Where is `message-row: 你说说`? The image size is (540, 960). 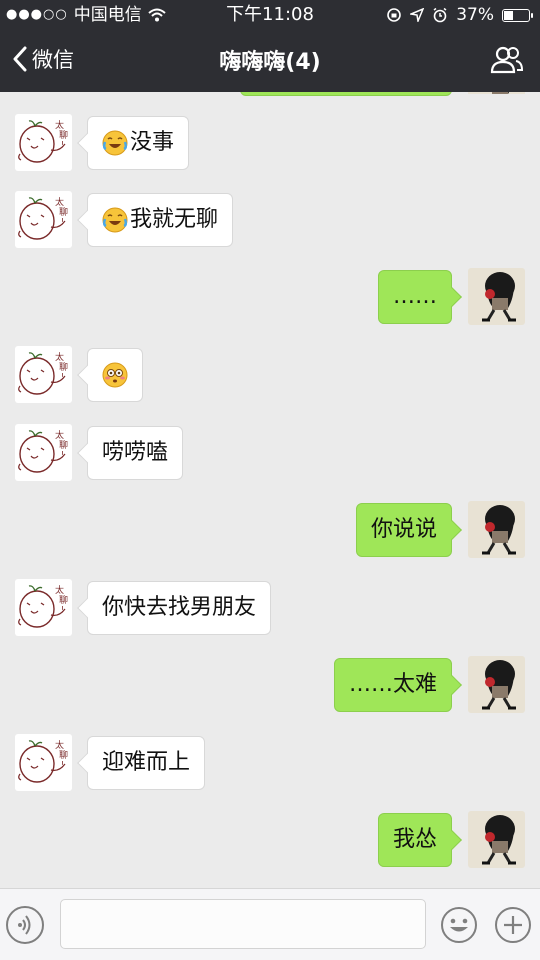 message-row: 你说说 is located at coordinates (270, 536).